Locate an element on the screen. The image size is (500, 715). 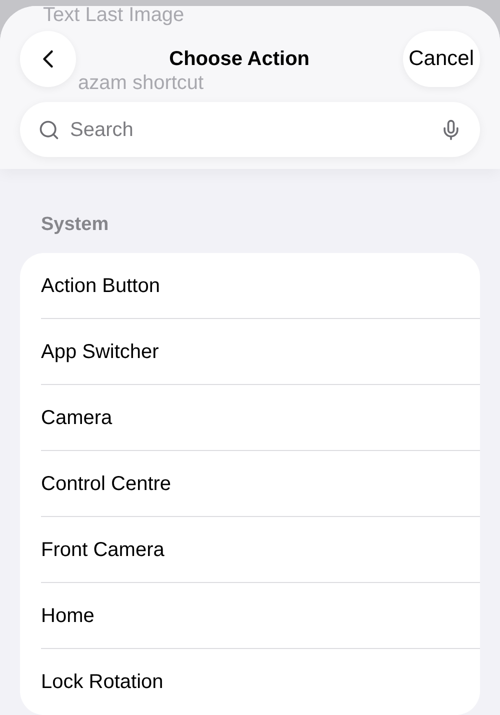
cancel-button: Cancel is located at coordinates (441, 59).